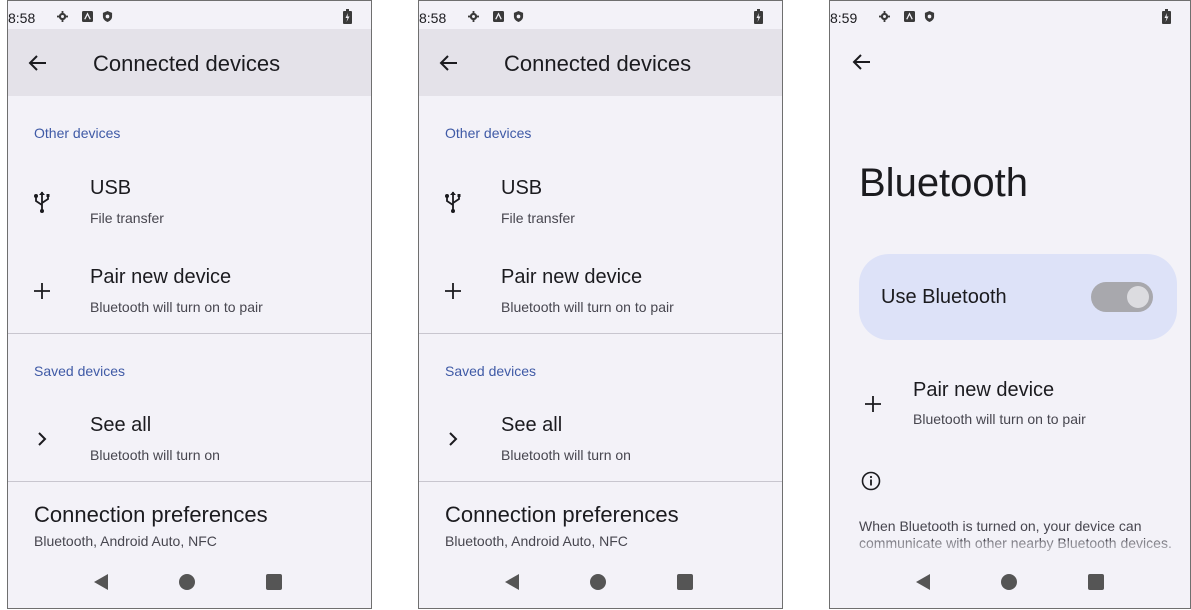 This screenshot has width=1191, height=610. I want to click on use-bluetooth-label: Use Bluetooth, so click(944, 297).